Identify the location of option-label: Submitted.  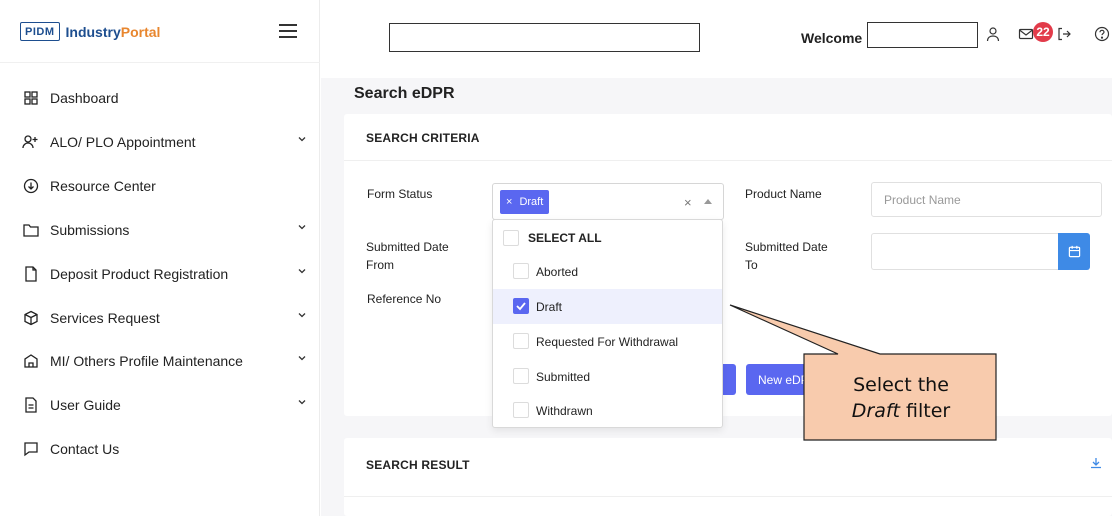
(563, 376).